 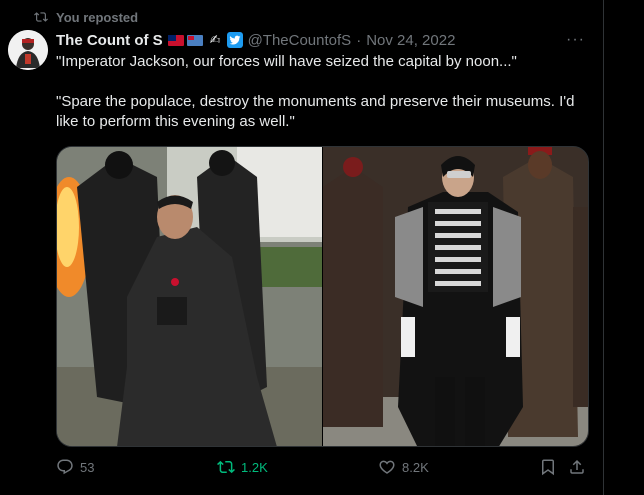 I want to click on repost-button: 1.2K, so click(x=242, y=467).